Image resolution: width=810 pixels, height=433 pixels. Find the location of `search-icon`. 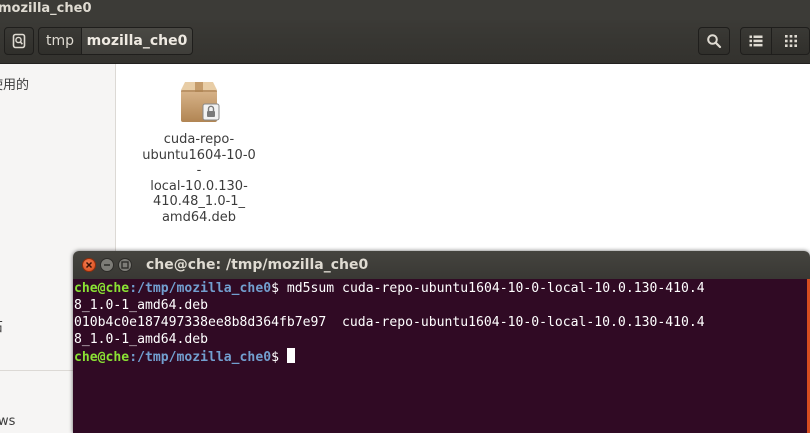

search-icon is located at coordinates (714, 41).